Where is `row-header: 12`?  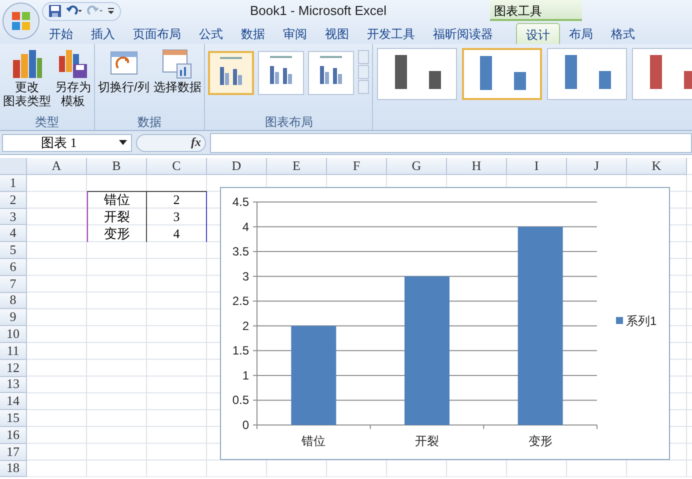 row-header: 12 is located at coordinates (13, 368).